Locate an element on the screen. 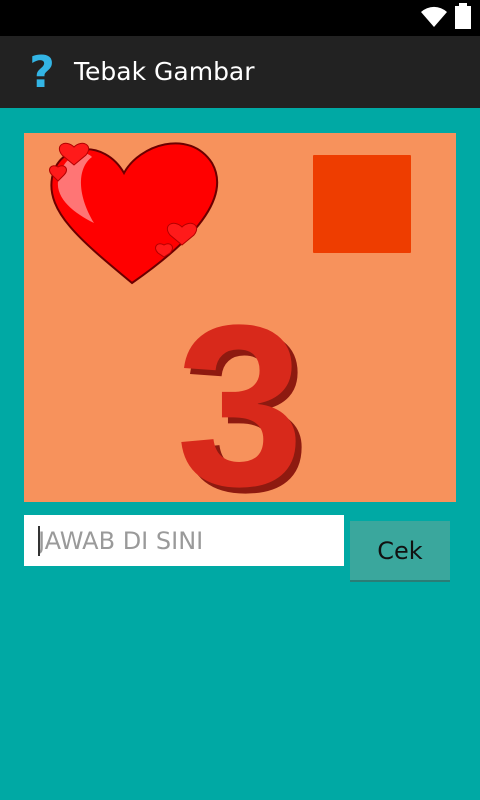 This screenshot has height=800, width=480. puzzle-digit: 3 is located at coordinates (240, 389).